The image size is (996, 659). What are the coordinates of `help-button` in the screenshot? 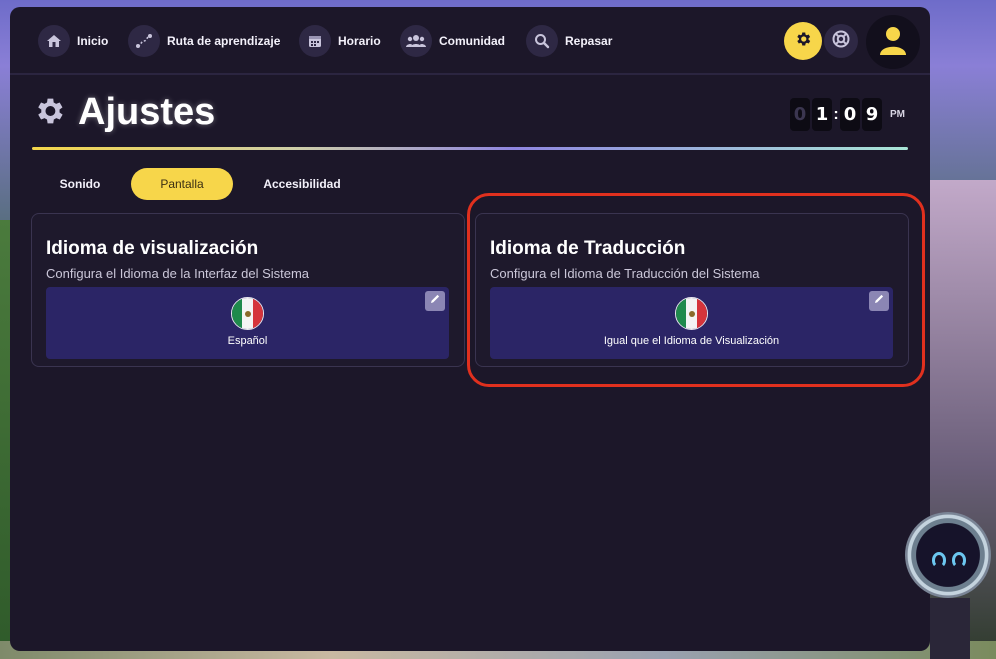 It's located at (841, 41).